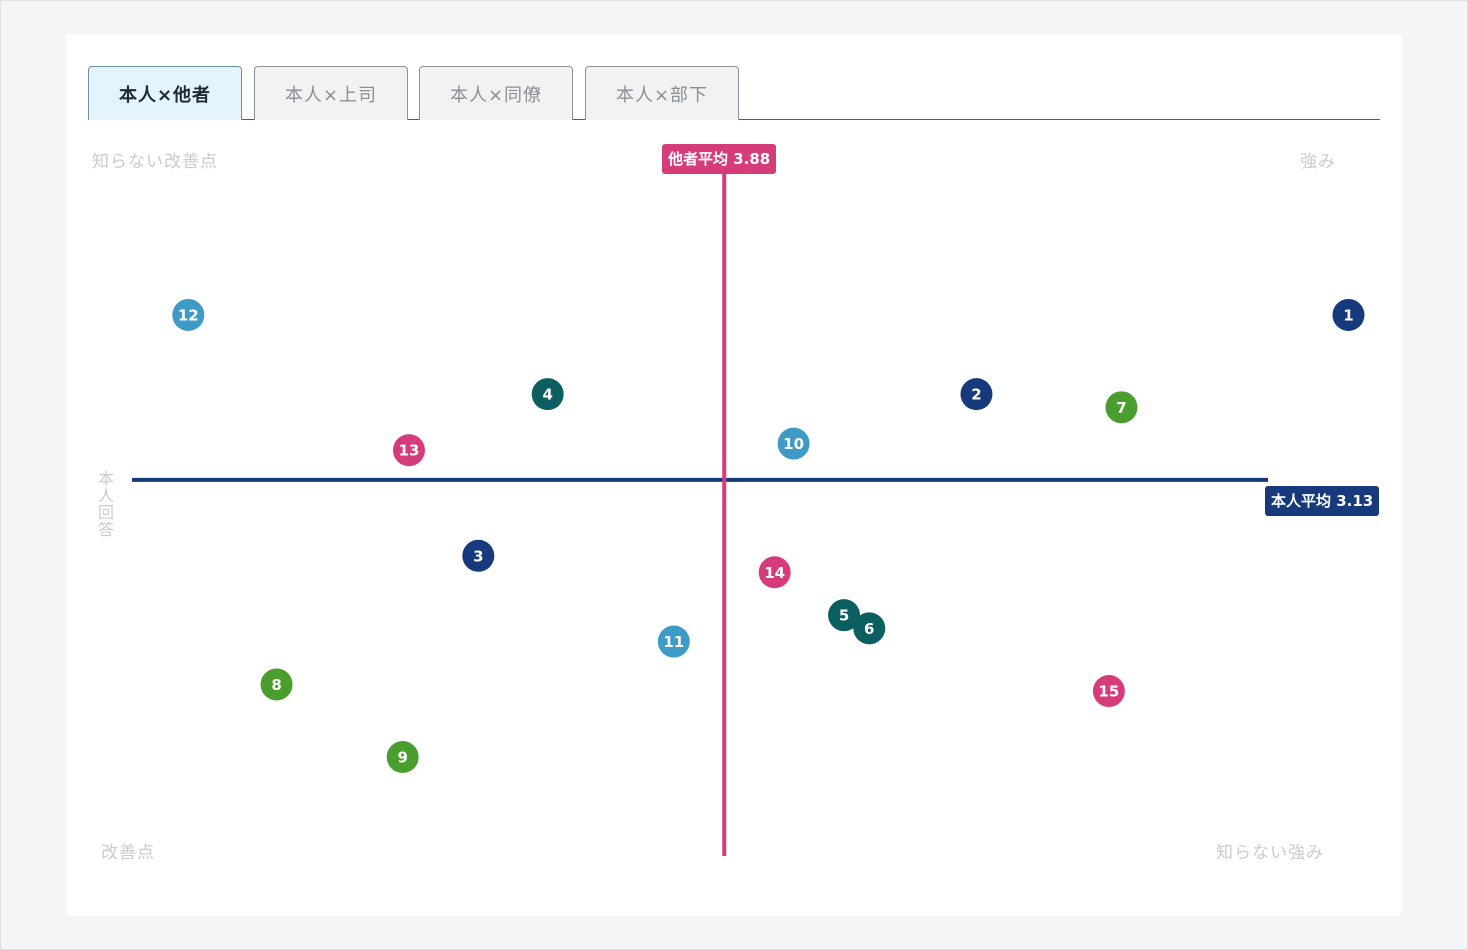 The image size is (1468, 950). I want to click on data-point-label: 10, so click(793, 444).